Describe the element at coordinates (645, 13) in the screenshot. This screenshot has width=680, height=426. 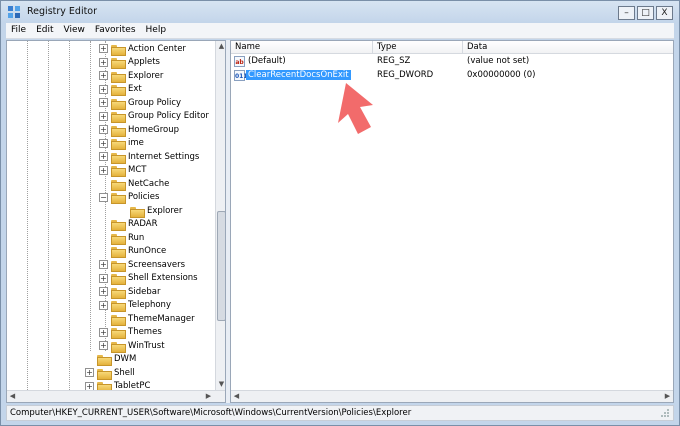
I see `maximize-button: □` at that location.